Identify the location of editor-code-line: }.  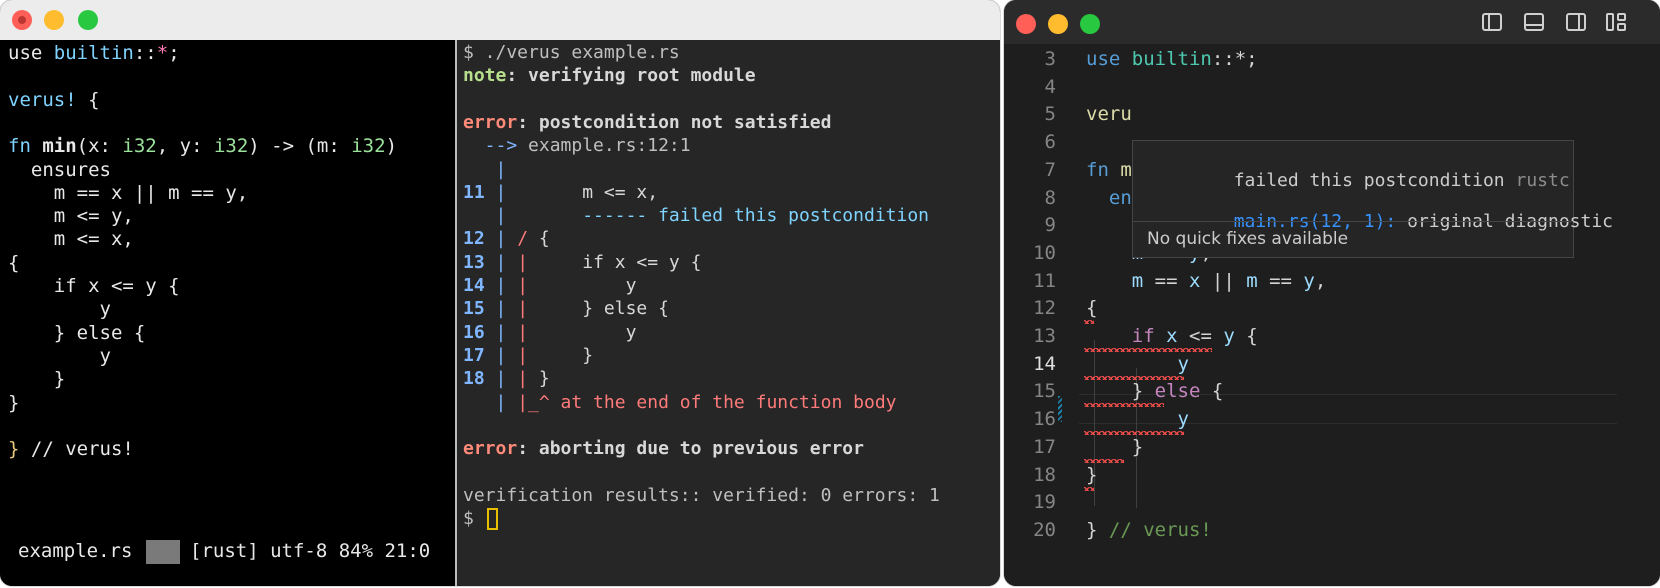
(1091, 475).